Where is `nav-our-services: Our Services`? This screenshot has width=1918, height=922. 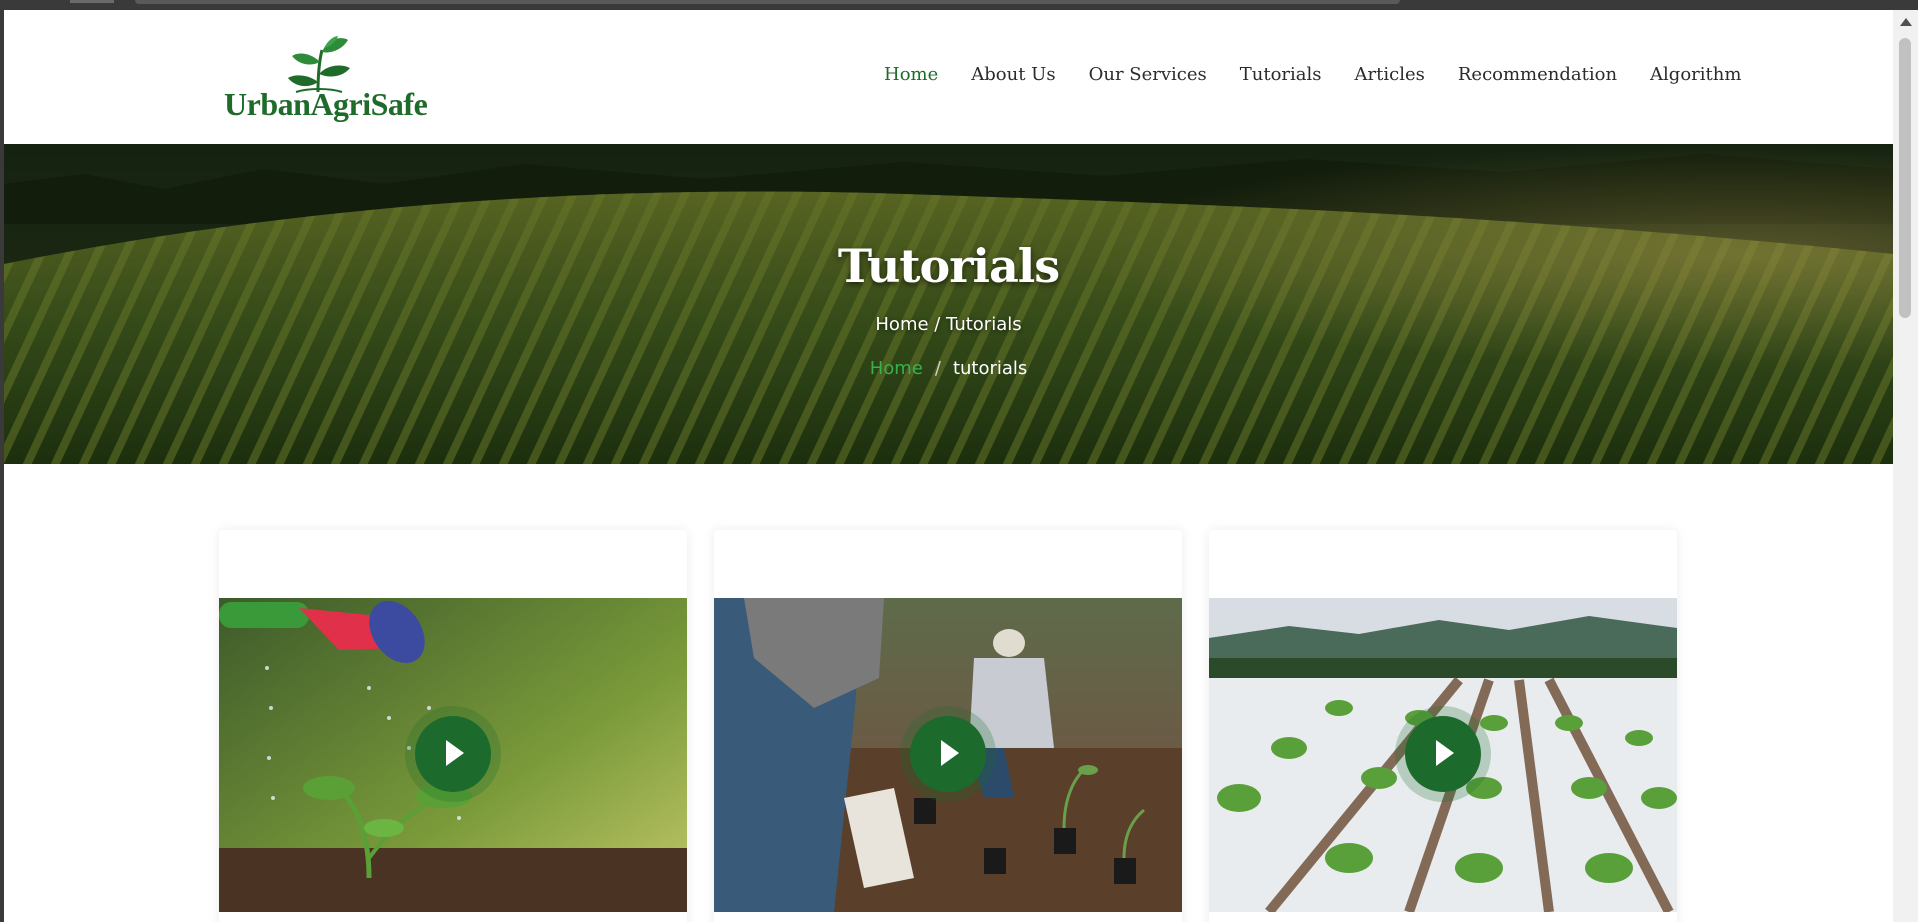 nav-our-services: Our Services is located at coordinates (1148, 79).